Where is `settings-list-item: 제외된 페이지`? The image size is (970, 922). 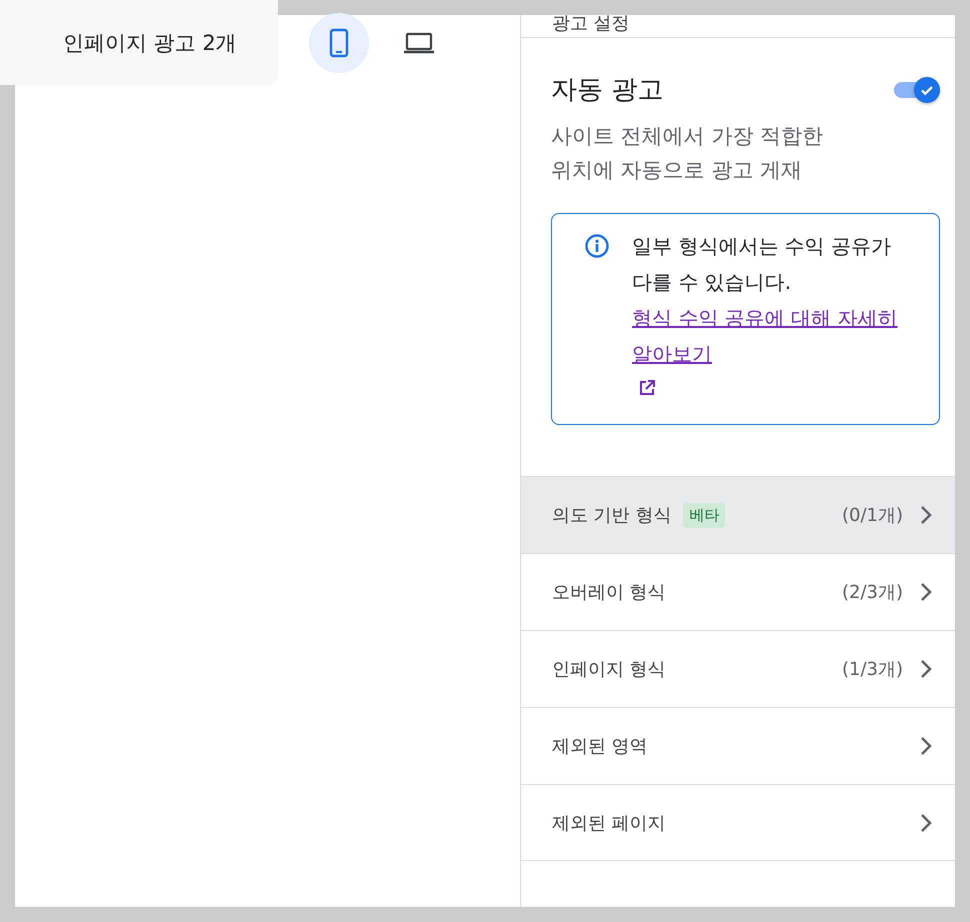
settings-list-item: 제외된 페이지 is located at coordinates (738, 822).